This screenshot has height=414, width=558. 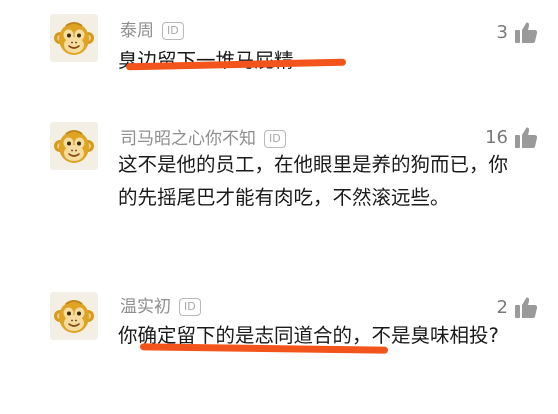 What do you see at coordinates (502, 307) in the screenshot?
I see `like-count: 2` at bounding box center [502, 307].